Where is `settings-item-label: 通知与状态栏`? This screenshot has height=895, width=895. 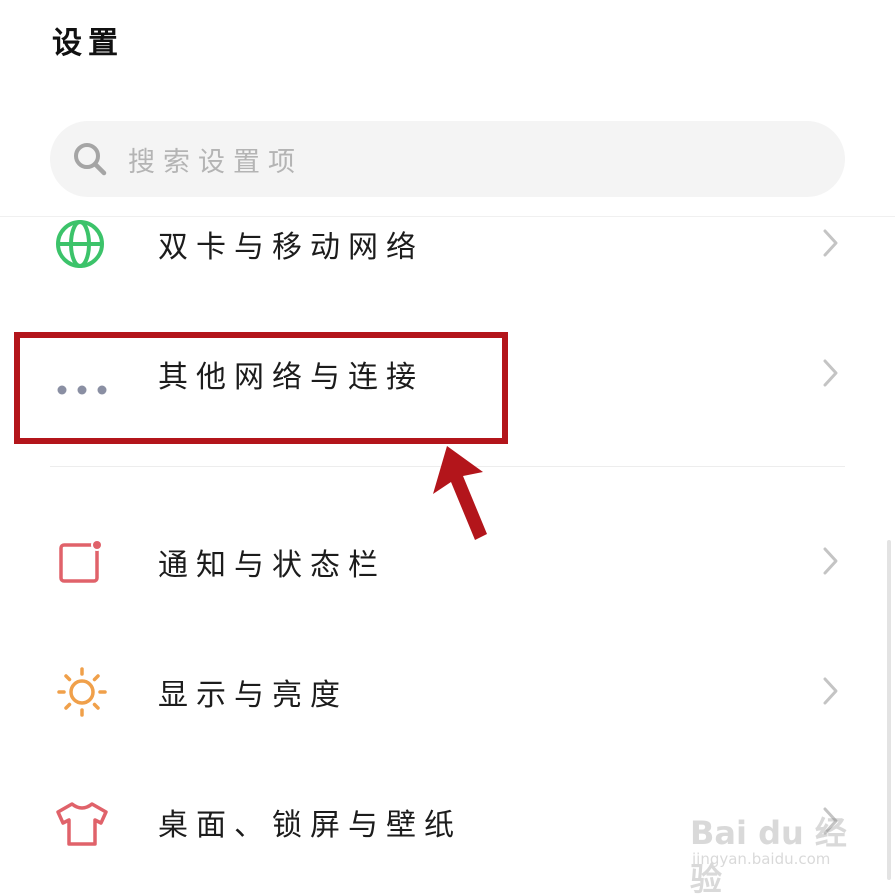
settings-item-label: 通知与状态栏 is located at coordinates (272, 565).